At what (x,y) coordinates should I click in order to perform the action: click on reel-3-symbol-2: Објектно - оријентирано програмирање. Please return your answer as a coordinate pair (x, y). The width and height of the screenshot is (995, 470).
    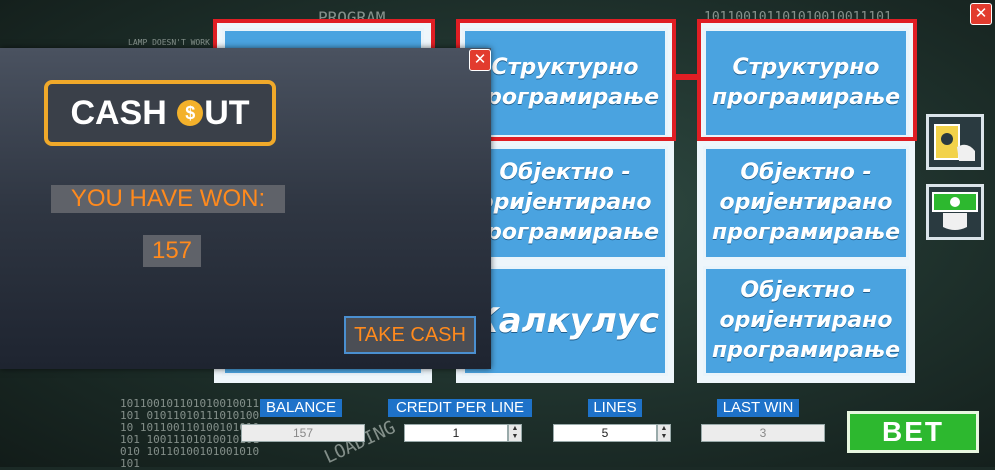
    Looking at the image, I should click on (806, 203).